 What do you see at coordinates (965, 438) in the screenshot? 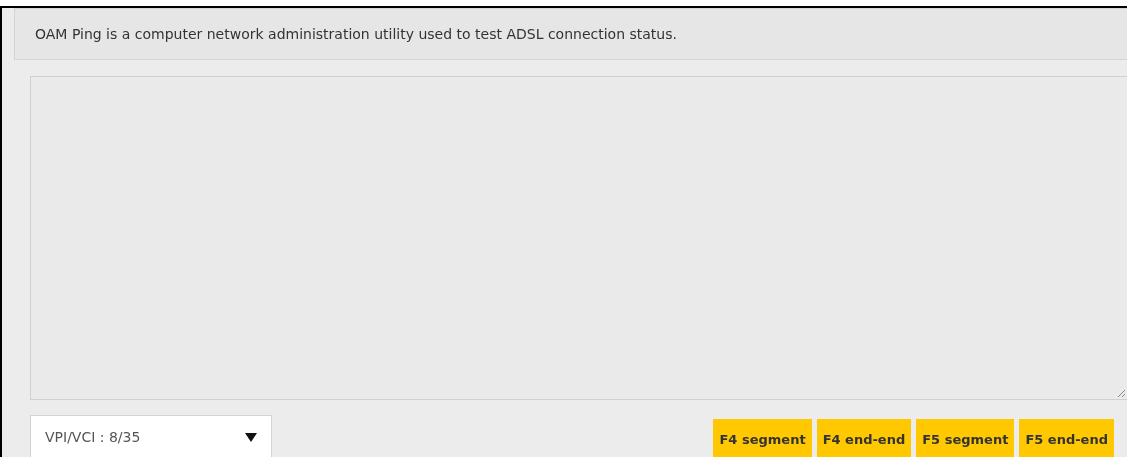
I see `ping-button: F5 segment` at bounding box center [965, 438].